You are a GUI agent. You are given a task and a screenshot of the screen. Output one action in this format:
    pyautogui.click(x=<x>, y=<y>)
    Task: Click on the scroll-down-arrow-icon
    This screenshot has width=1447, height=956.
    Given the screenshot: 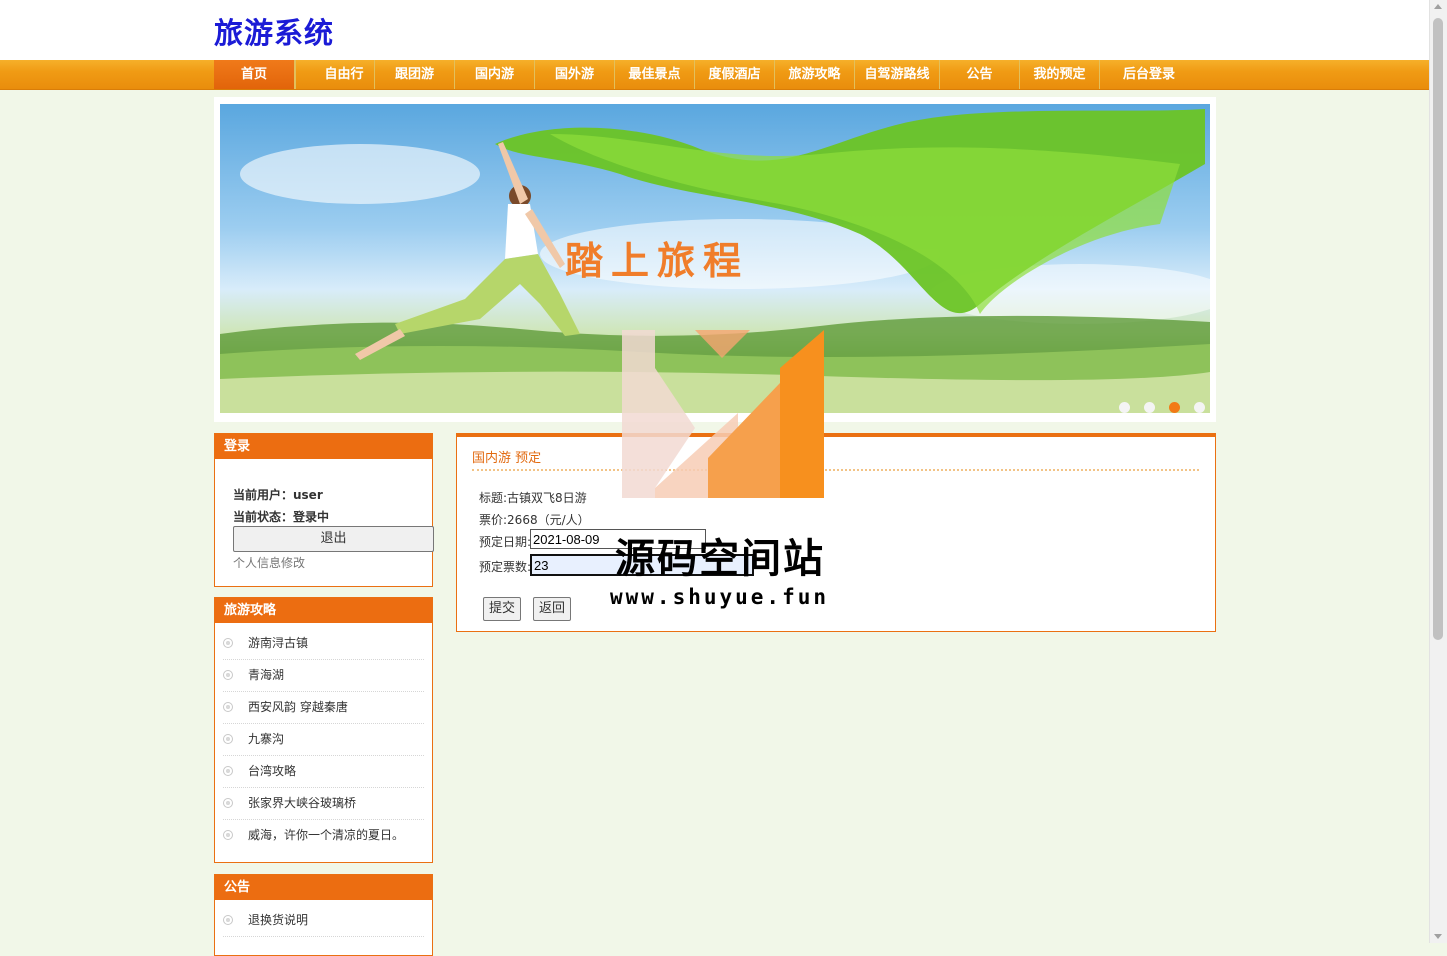 What is the action you would take?
    pyautogui.click(x=1438, y=936)
    